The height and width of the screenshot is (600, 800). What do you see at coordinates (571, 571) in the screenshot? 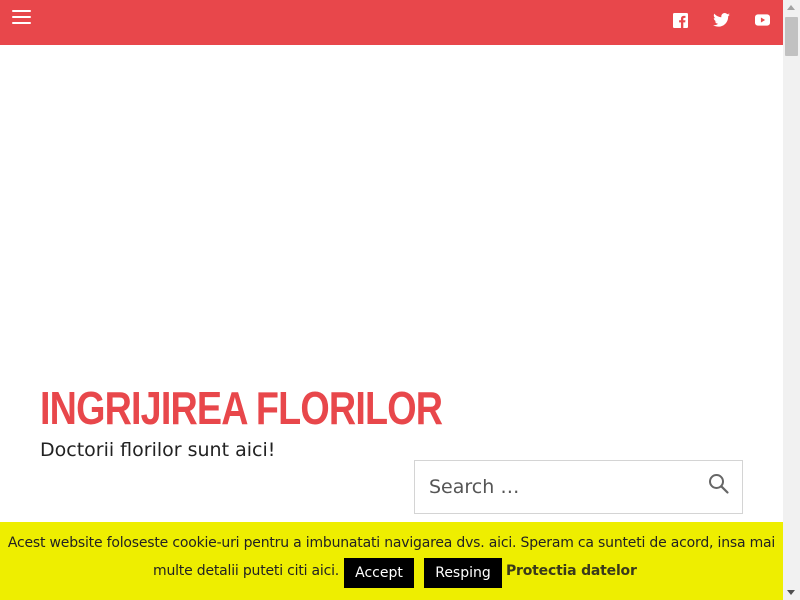
I see `privacy-policy-link: Protectia datelor` at bounding box center [571, 571].